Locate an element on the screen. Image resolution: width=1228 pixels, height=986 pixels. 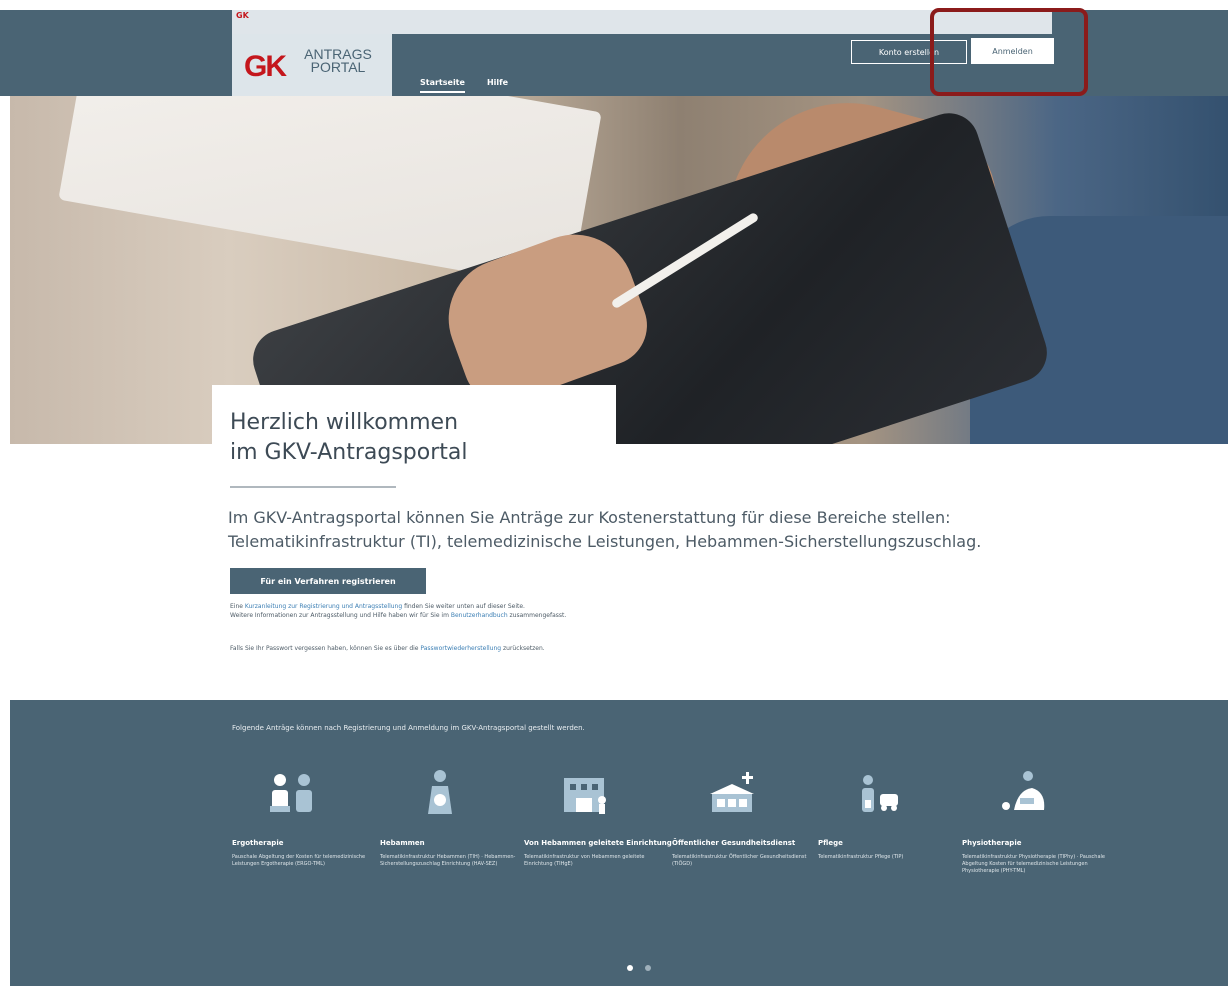
gesundheitsdienst-icon is located at coordinates (732, 792).